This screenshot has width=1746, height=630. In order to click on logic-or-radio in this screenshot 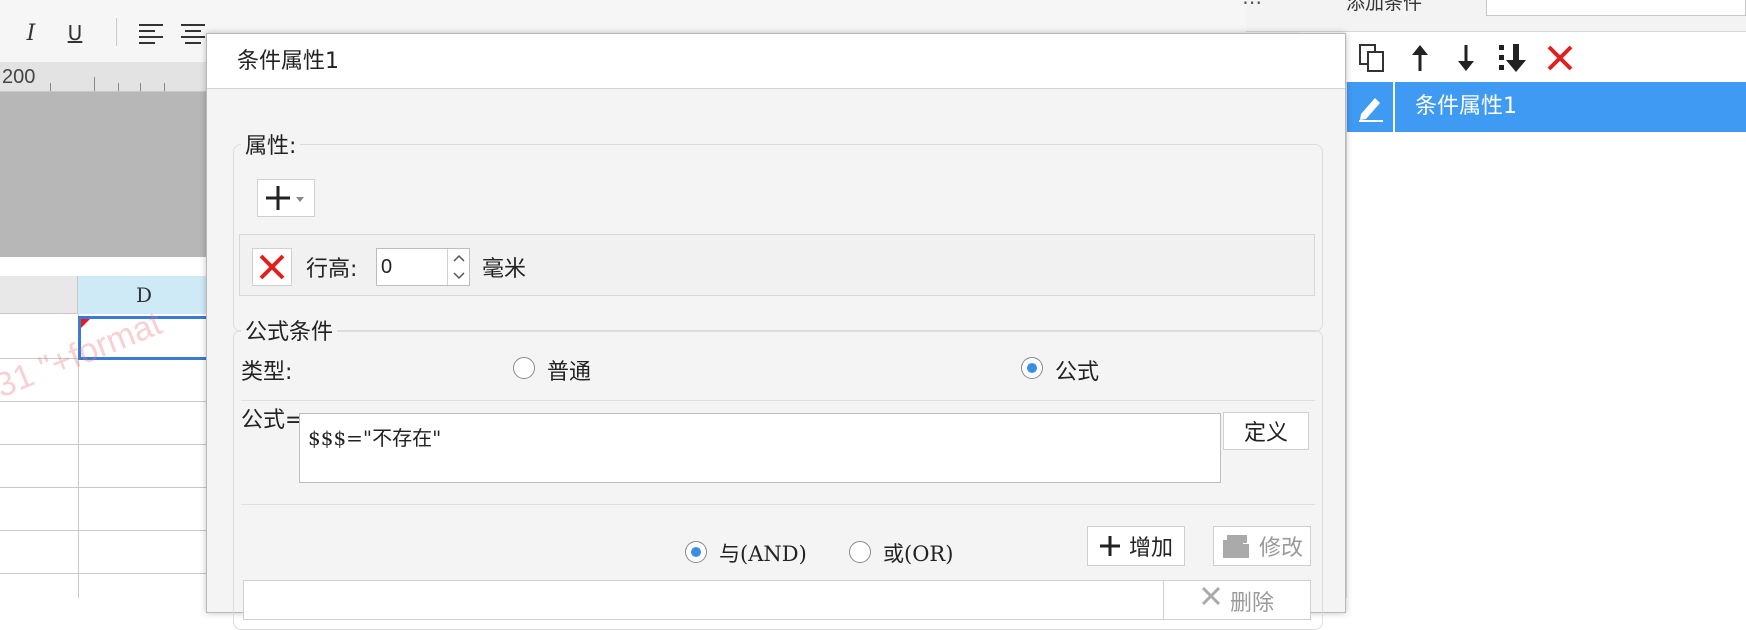, I will do `click(860, 552)`.